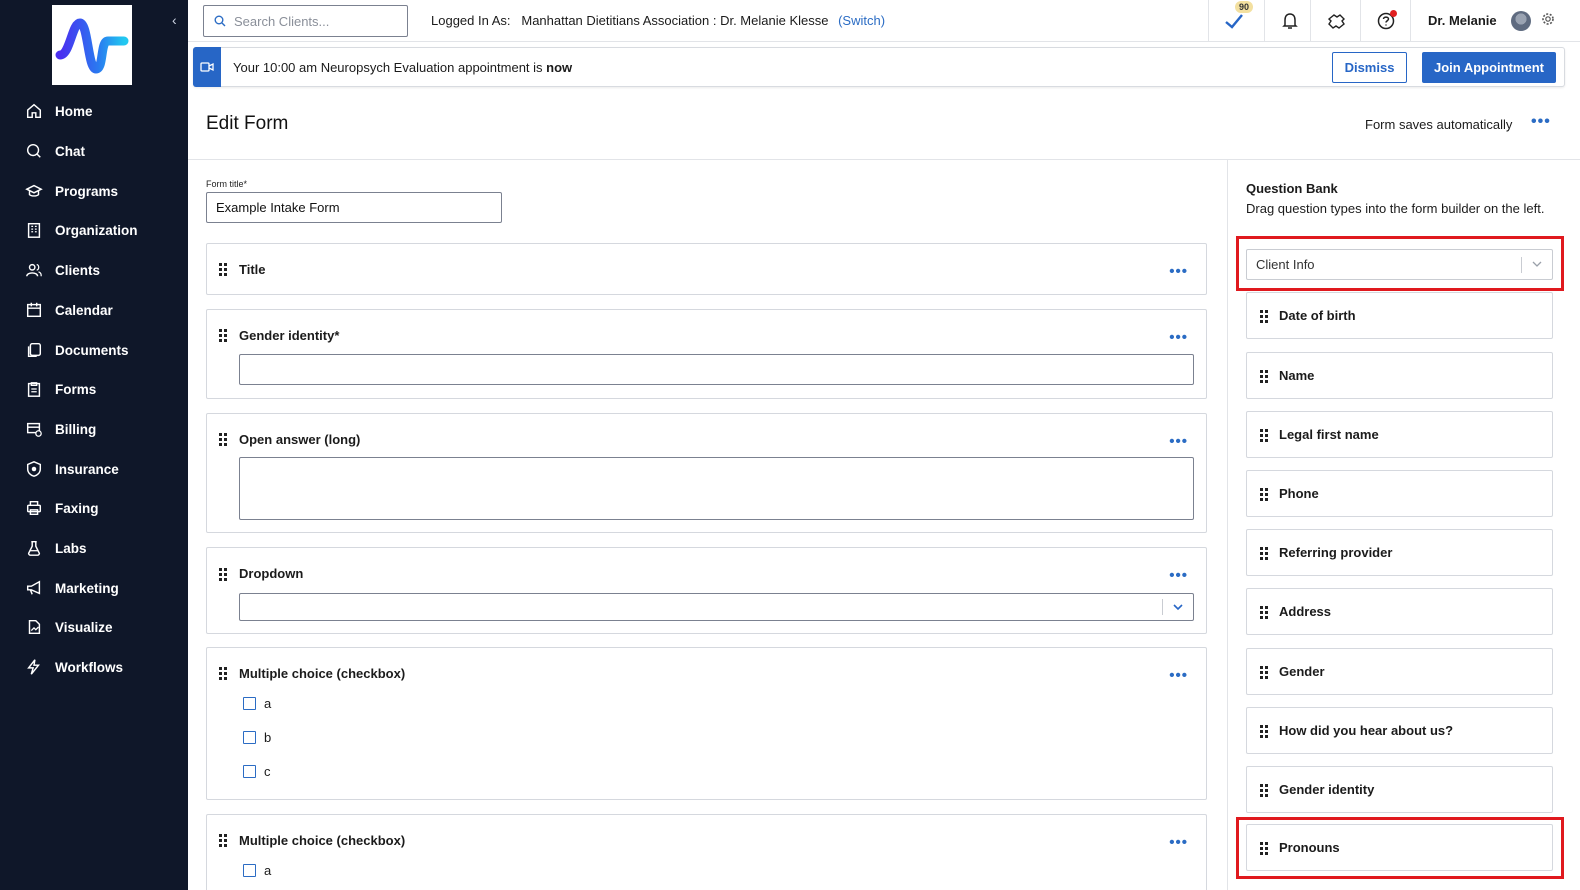 The width and height of the screenshot is (1580, 890). I want to click on collapse-sidebar-icon: ‹, so click(174, 20).